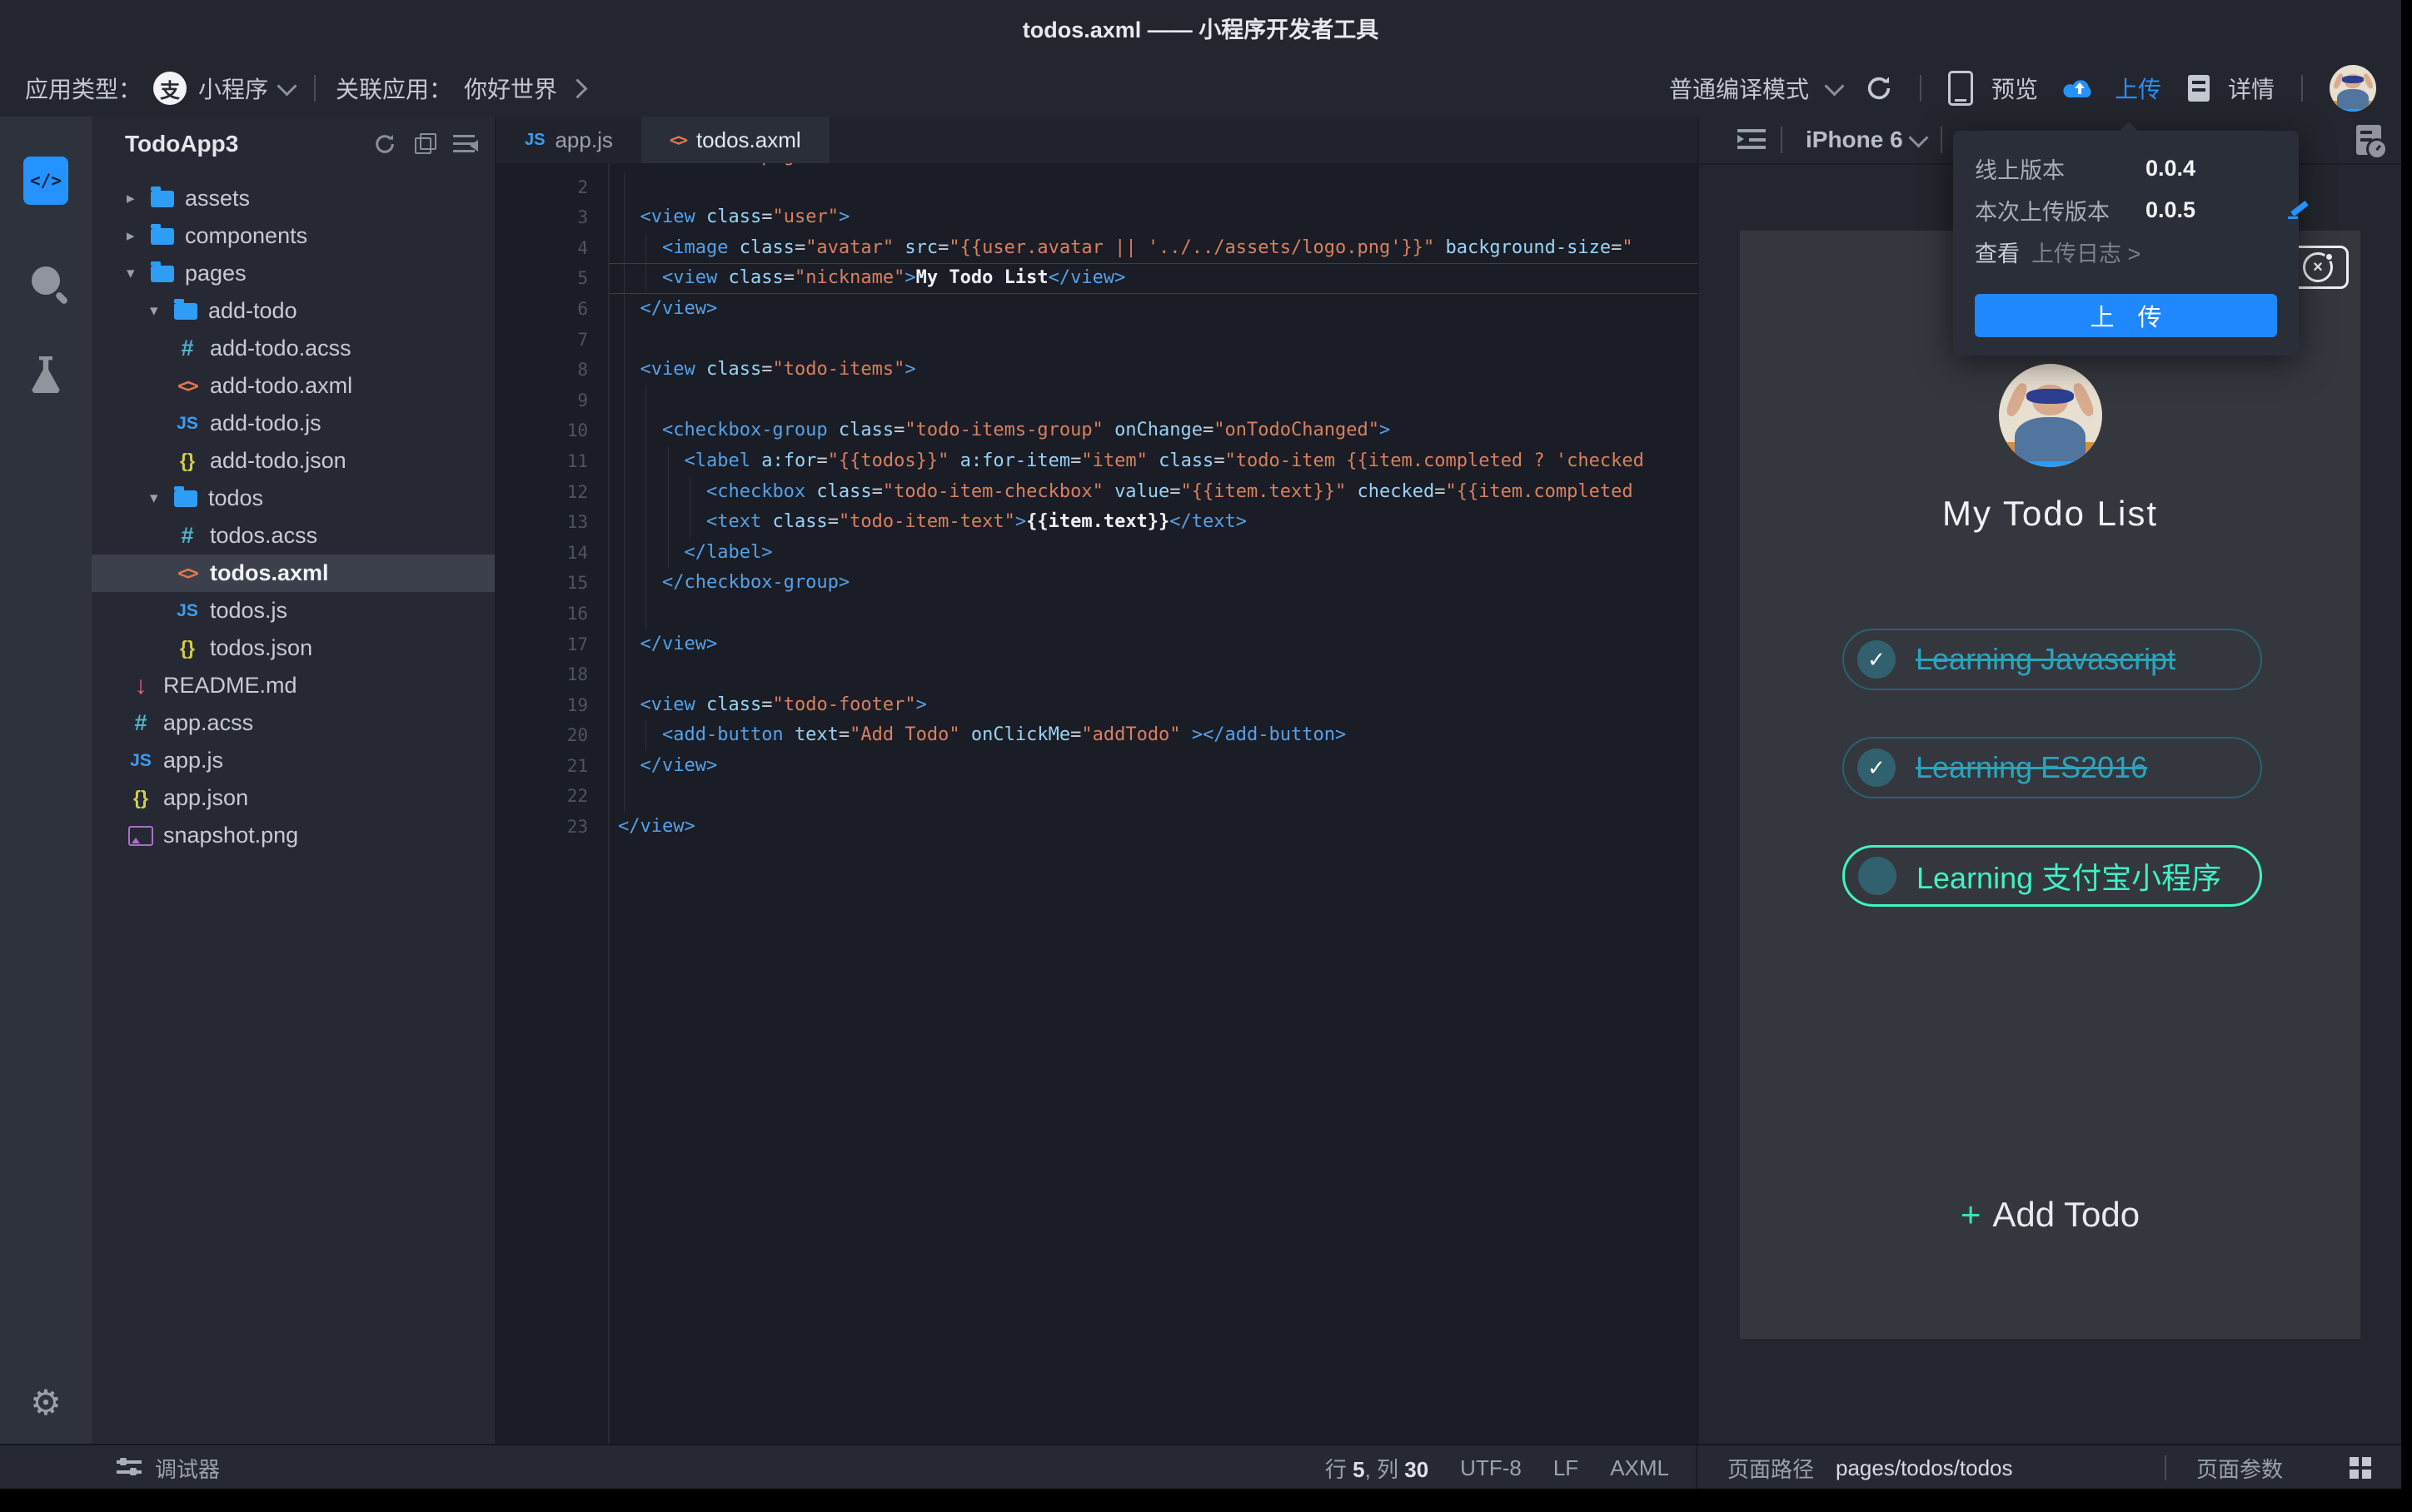  Describe the element at coordinates (510, 88) in the screenshot. I see `linked-app-value: 你好世界` at that location.